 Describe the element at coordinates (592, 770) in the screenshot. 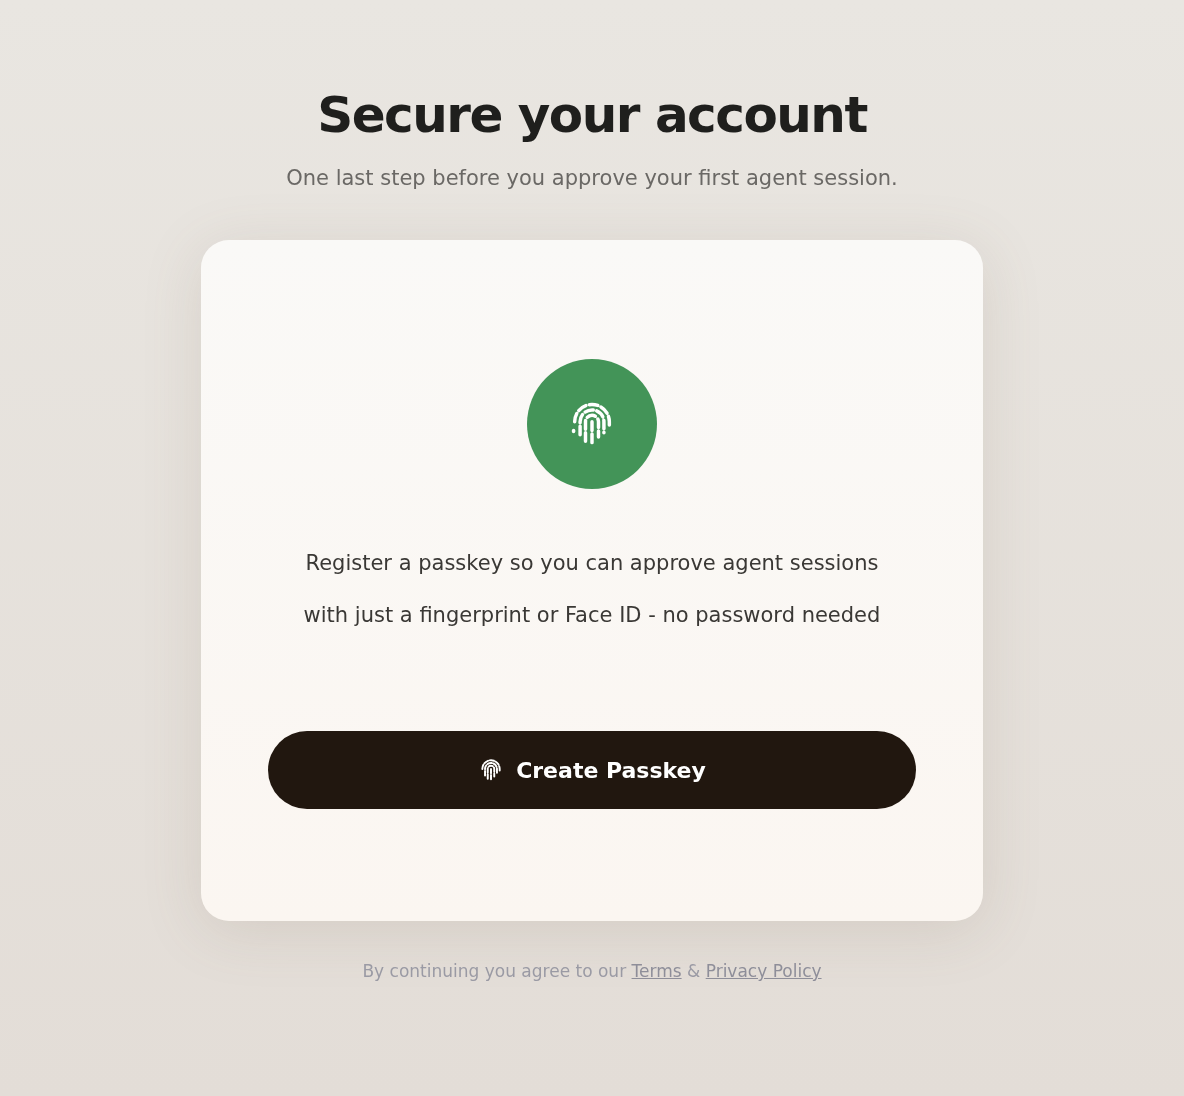

I see `create-passkey-button: Create Passkey` at that location.